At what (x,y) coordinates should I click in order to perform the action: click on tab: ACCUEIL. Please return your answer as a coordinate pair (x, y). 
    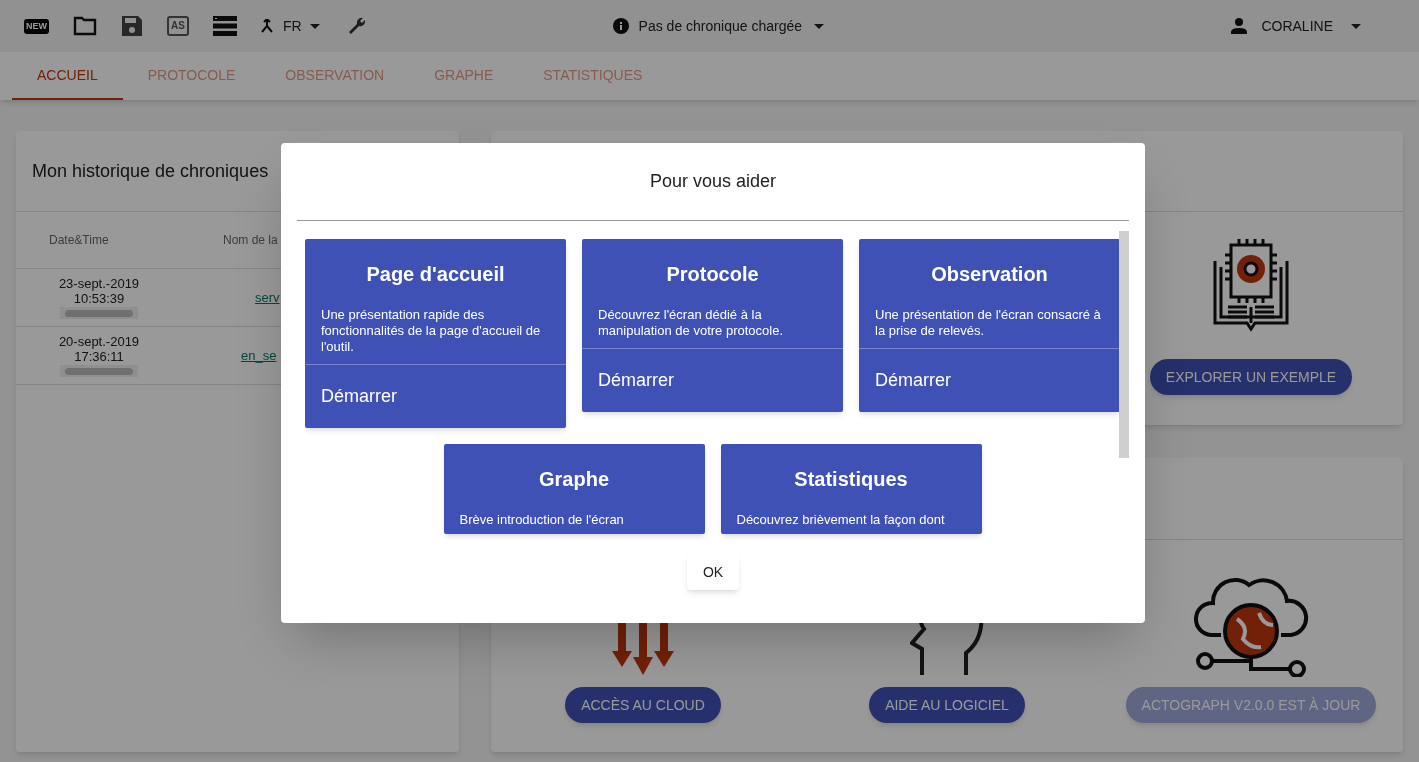
    Looking at the image, I should click on (67, 76).